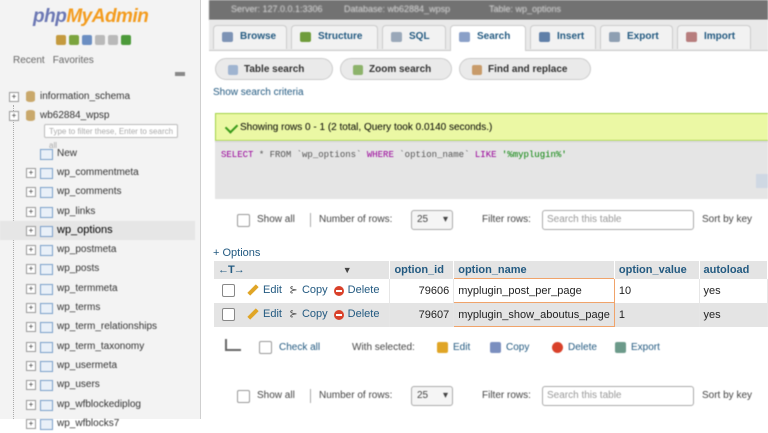 The image size is (768, 433). Describe the element at coordinates (29, 60) in the screenshot. I see `tab-recent: Recent` at that location.